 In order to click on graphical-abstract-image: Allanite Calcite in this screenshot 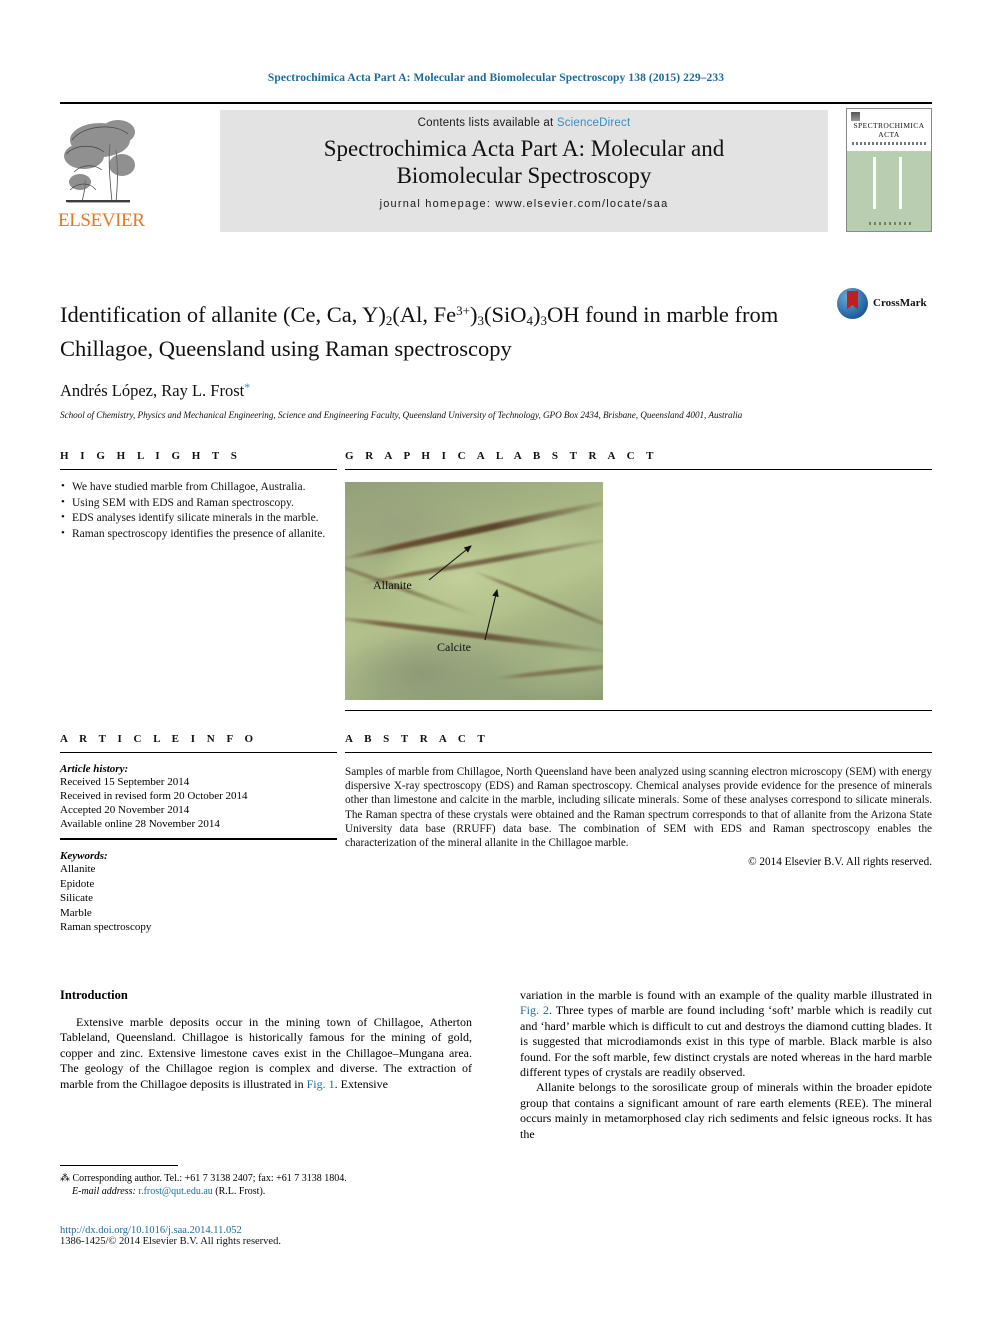, I will do `click(474, 591)`.